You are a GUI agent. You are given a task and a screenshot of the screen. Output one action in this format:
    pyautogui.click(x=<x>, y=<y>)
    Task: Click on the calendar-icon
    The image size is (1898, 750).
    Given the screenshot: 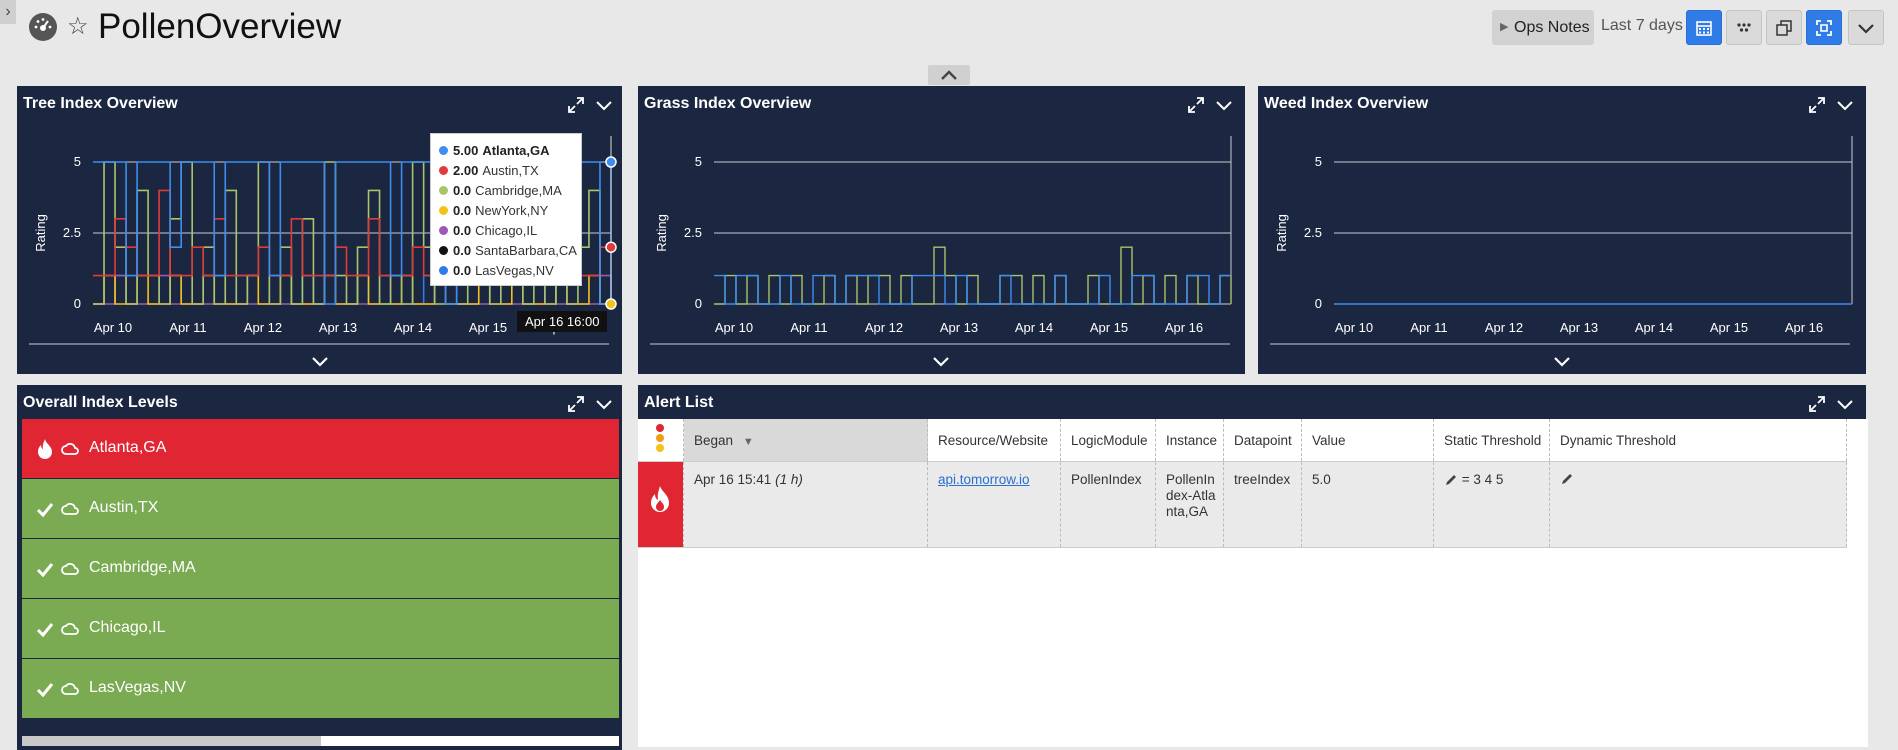 What is the action you would take?
    pyautogui.click(x=1704, y=28)
    